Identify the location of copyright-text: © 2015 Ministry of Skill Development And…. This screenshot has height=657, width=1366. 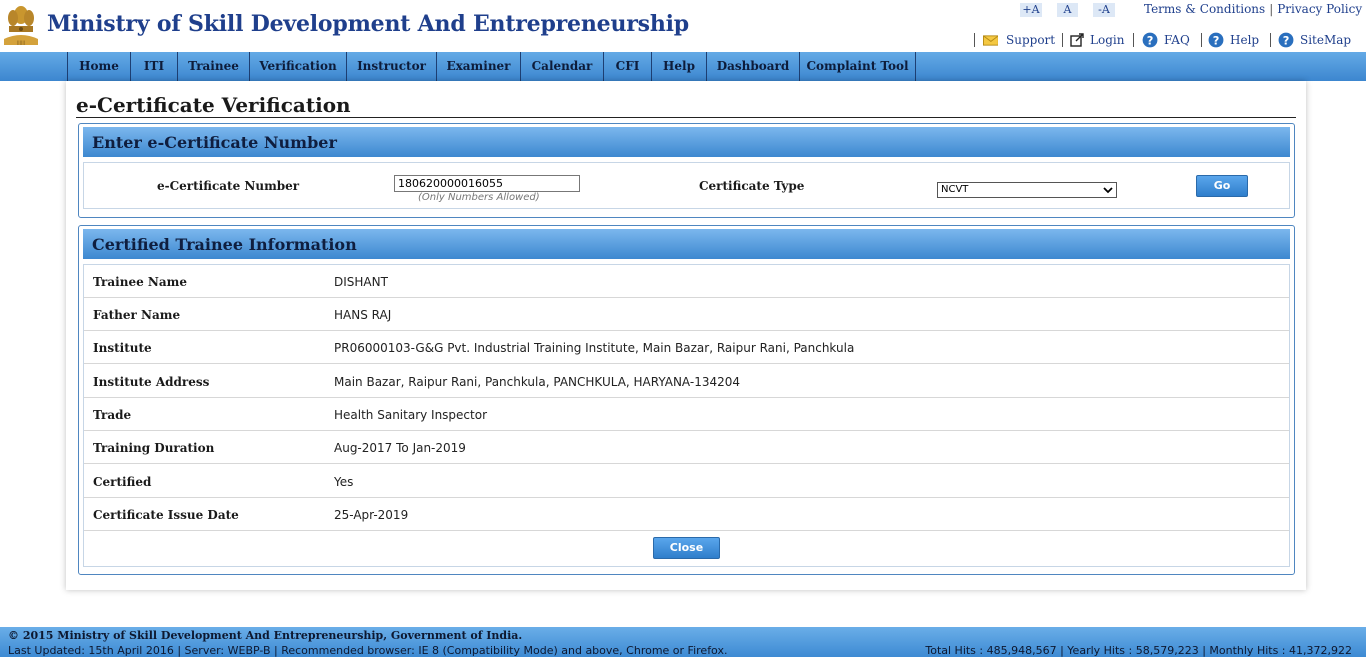
(265, 635).